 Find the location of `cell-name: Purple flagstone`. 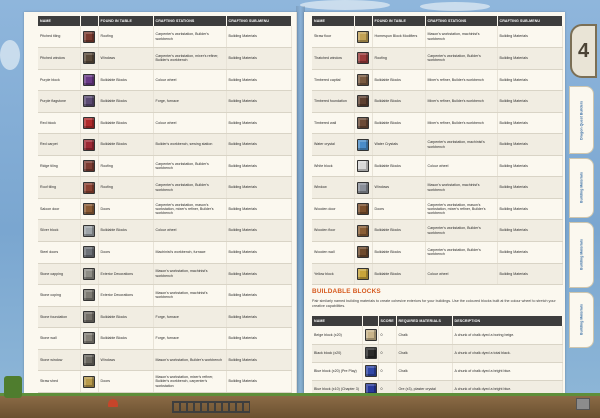

cell-name: Purple flagstone is located at coordinates (59, 101).